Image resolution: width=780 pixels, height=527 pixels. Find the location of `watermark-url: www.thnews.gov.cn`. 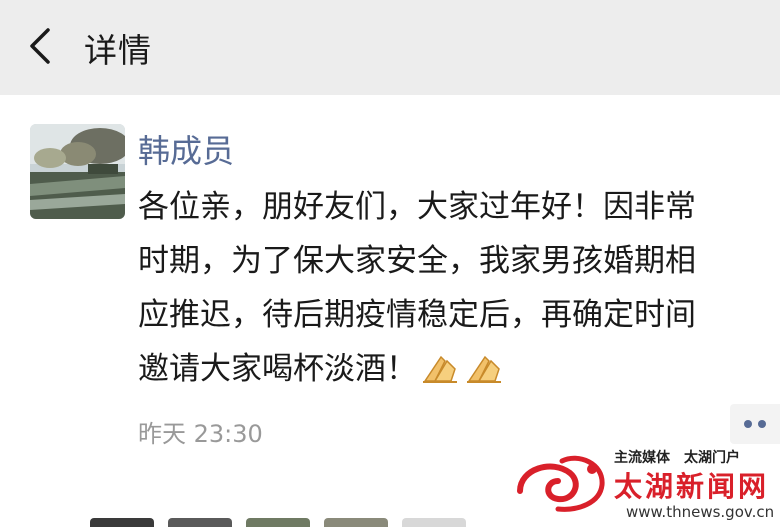

watermark-url: www.thnews.gov.cn is located at coordinates (700, 512).